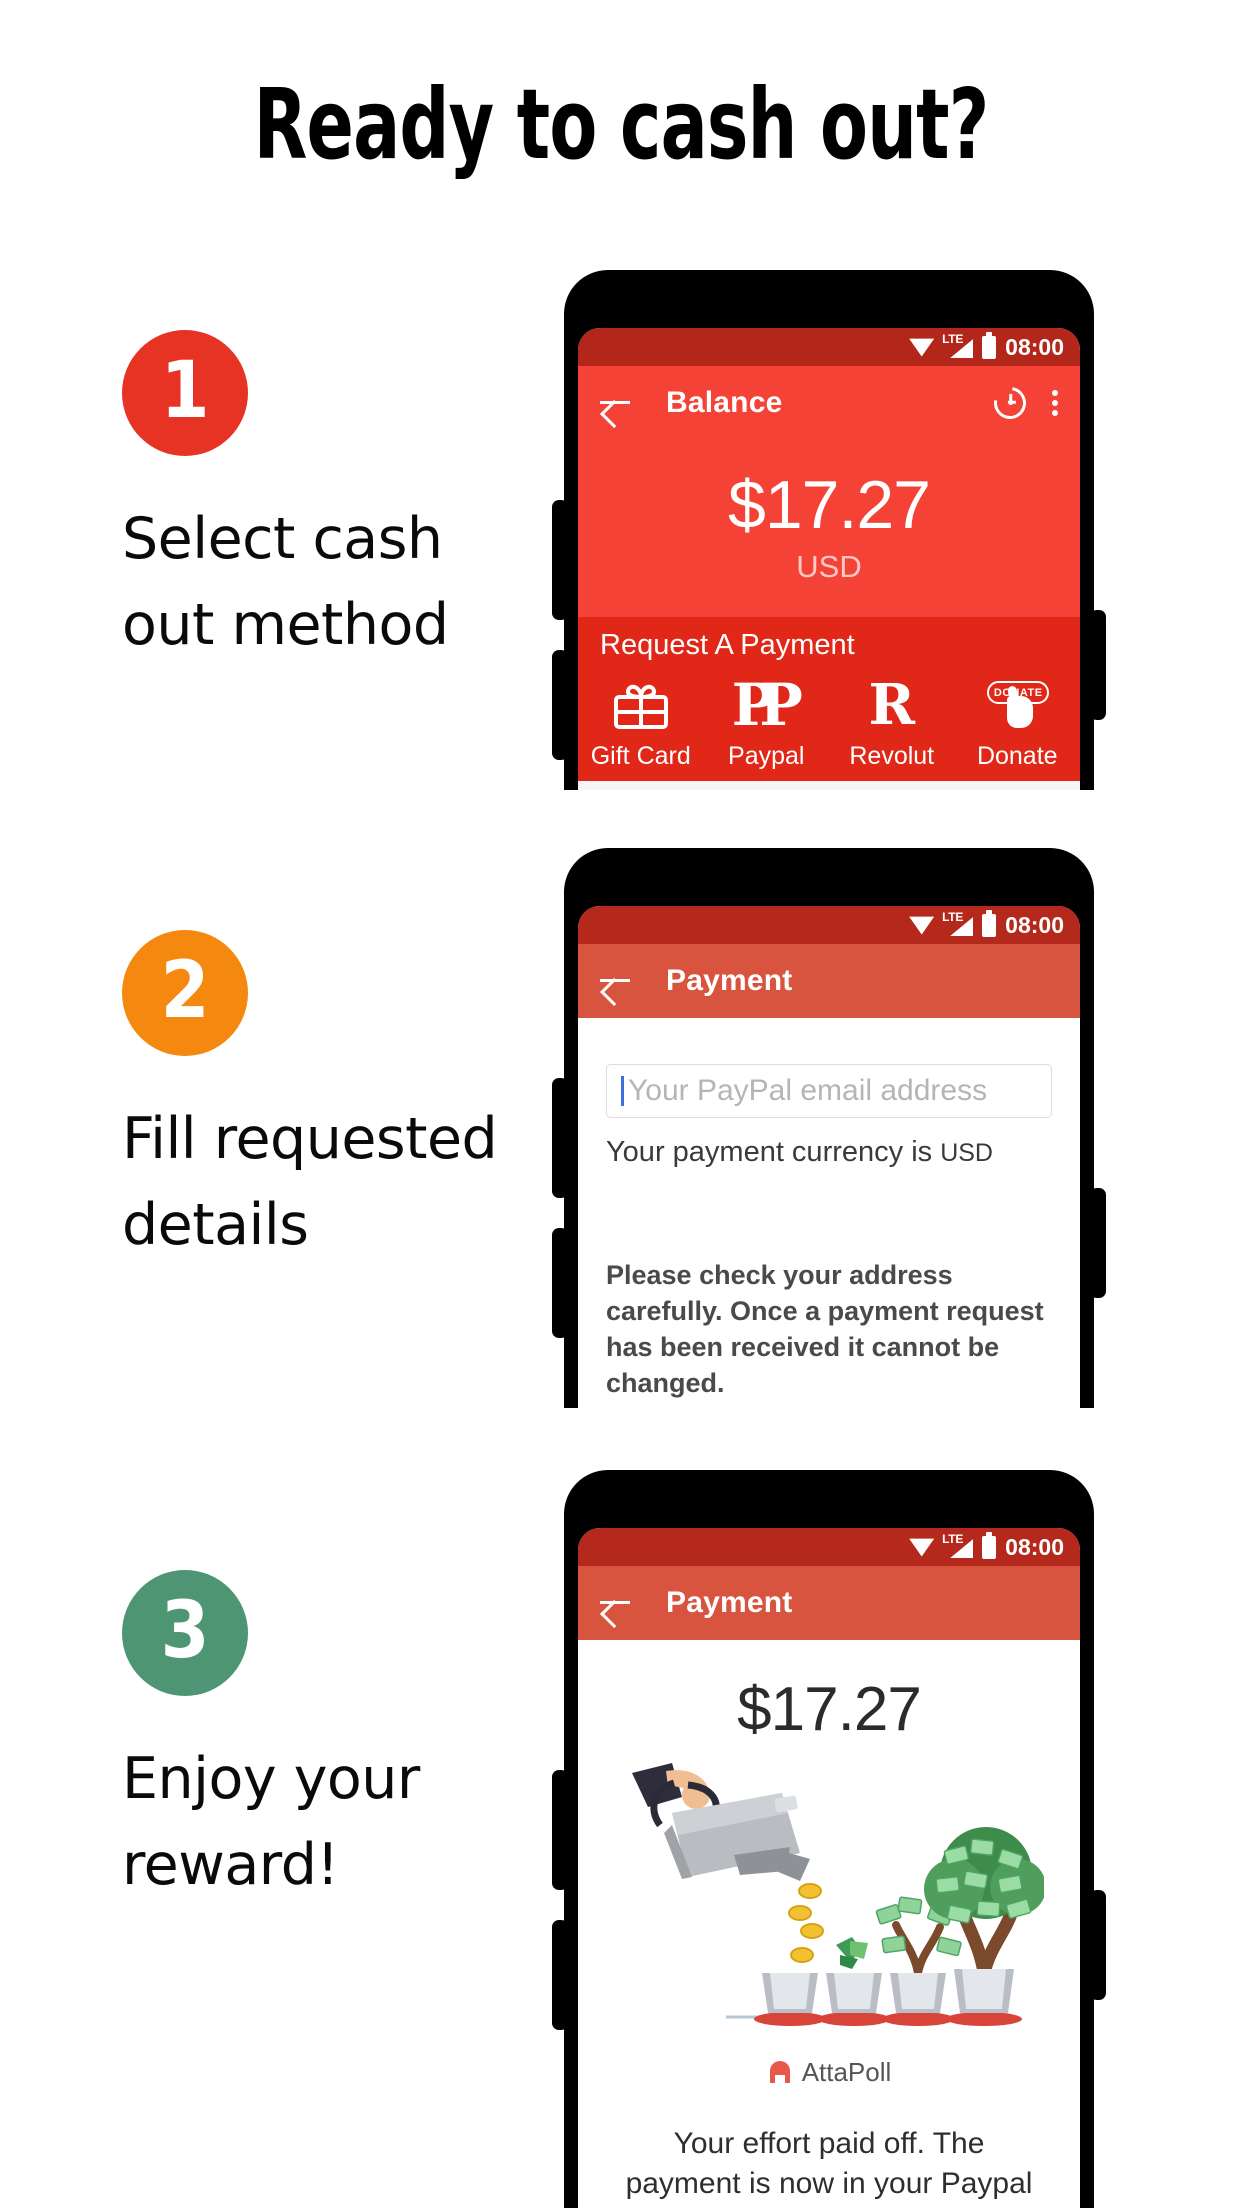 This screenshot has height=2208, width=1242. Describe the element at coordinates (829, 1709) in the screenshot. I see `paid-amount: $17.27` at that location.